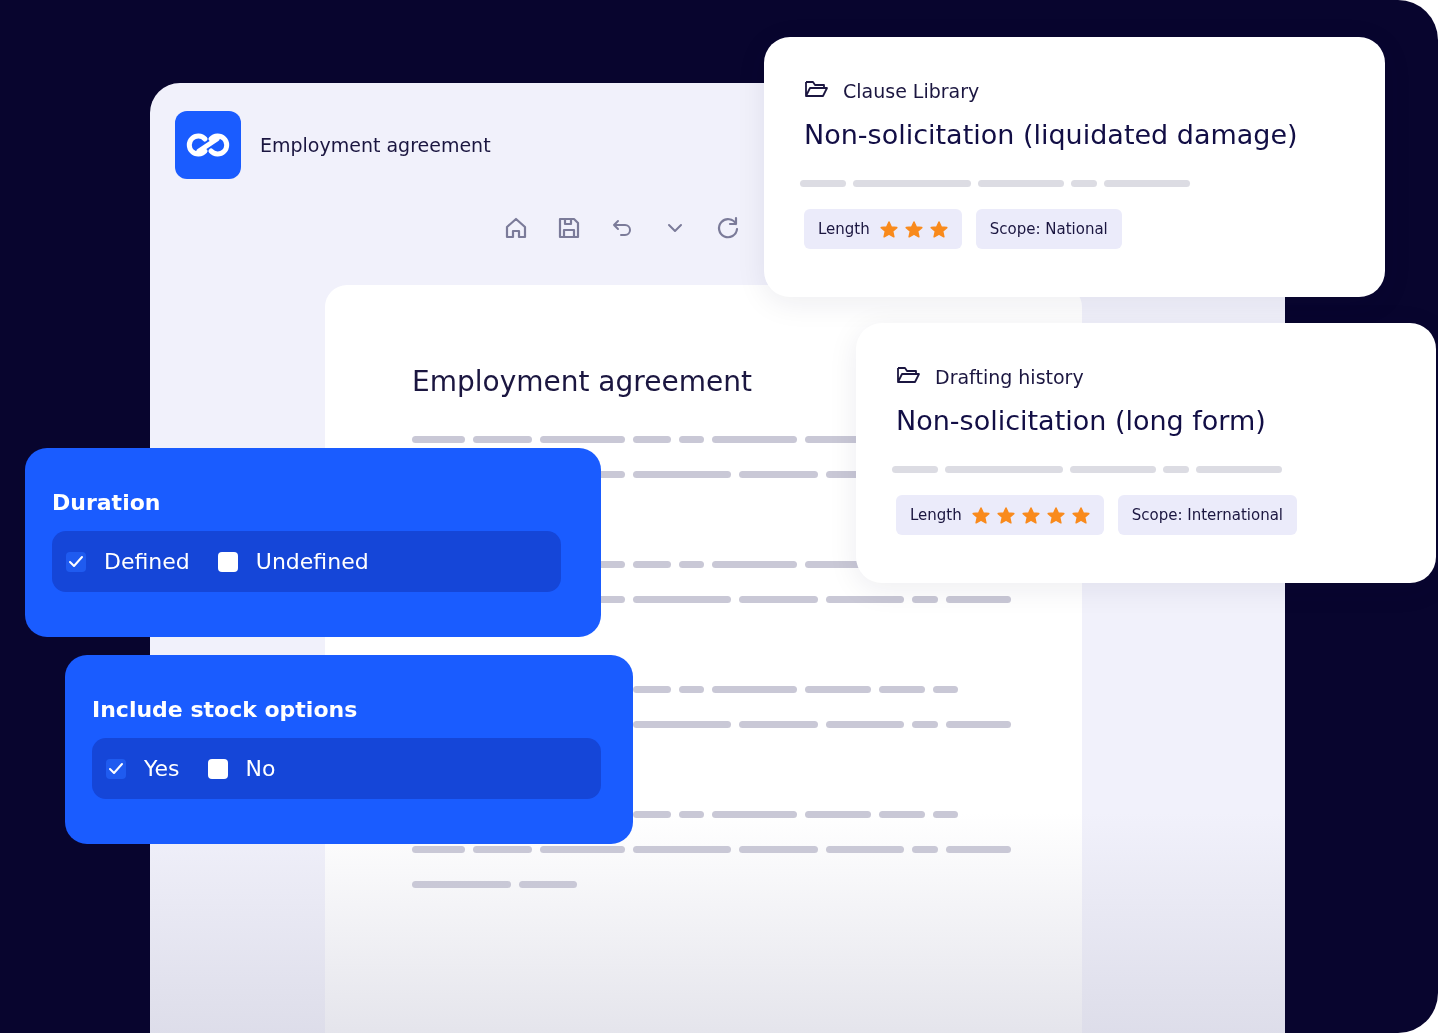 Image resolution: width=1438 pixels, height=1033 pixels. Describe the element at coordinates (911, 91) in the screenshot. I see `source-label: Clause Library` at that location.